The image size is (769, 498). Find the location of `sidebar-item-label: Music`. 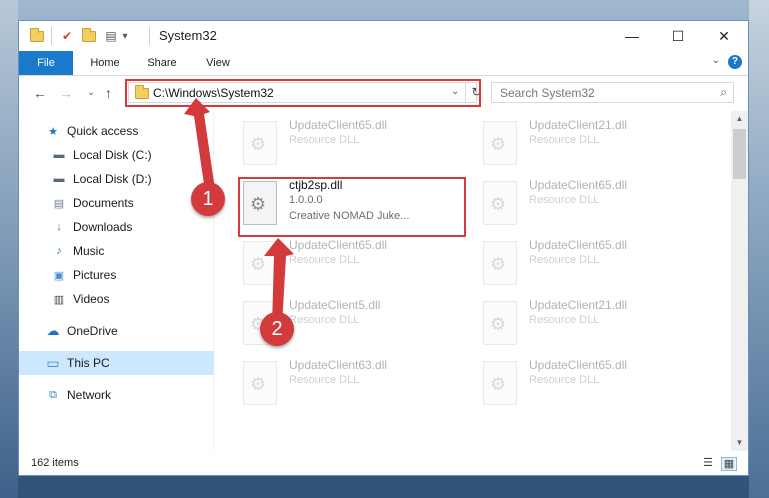

sidebar-item-label: Music is located at coordinates (89, 251).